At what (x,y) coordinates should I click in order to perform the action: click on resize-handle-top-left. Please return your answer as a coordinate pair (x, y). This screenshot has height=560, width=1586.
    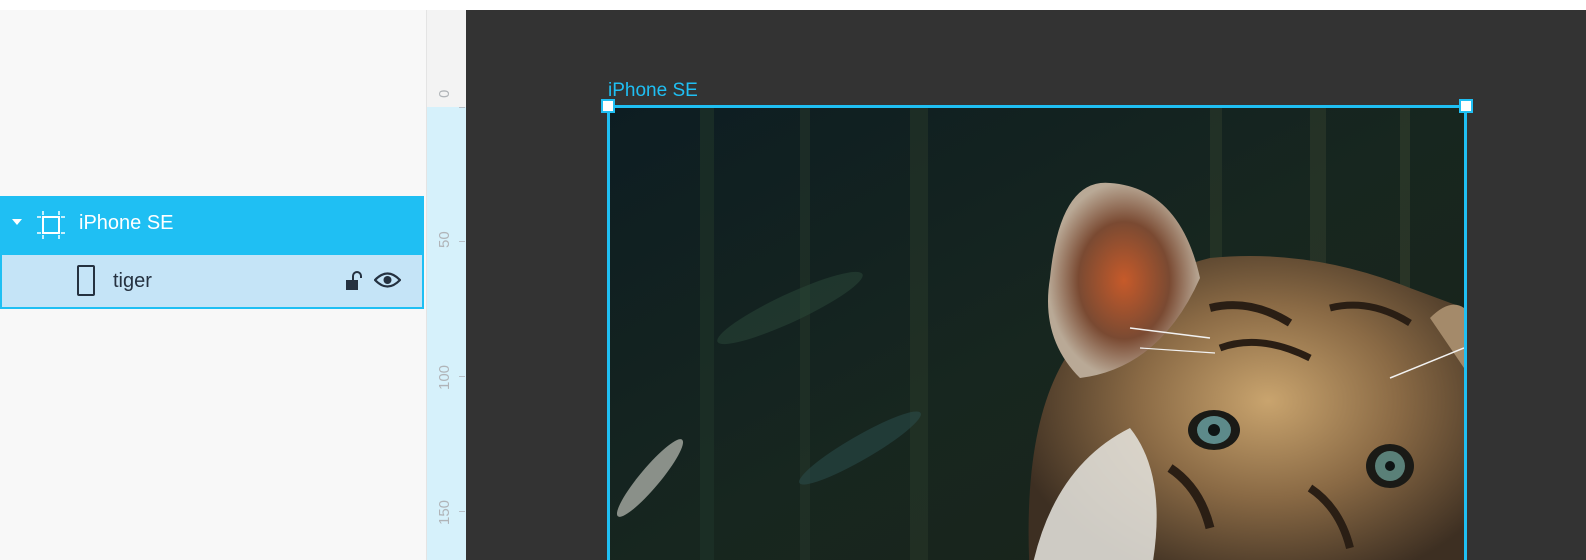
    Looking at the image, I should click on (608, 106).